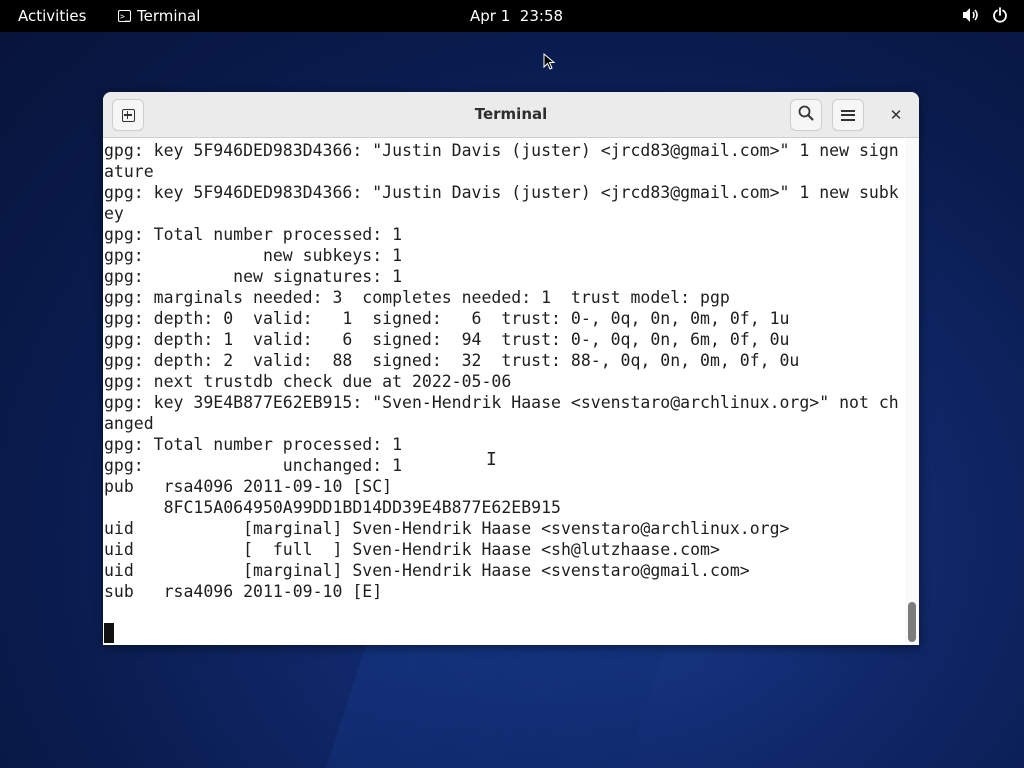  I want to click on terminal-line: sub rsa4096 2011-09-10 [E], so click(243, 591).